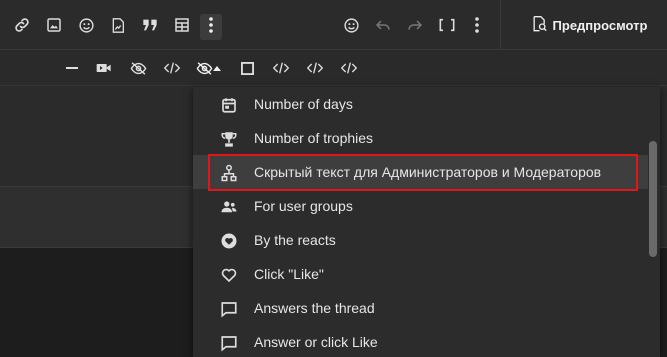  I want to click on menu-item-label: Number of days, so click(303, 104).